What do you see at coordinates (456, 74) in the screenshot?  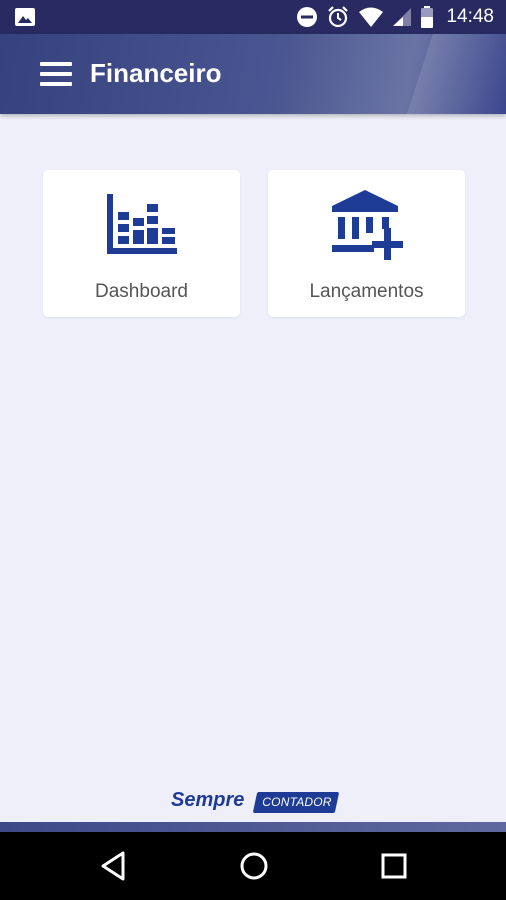 I see `app-bar-decoration` at bounding box center [456, 74].